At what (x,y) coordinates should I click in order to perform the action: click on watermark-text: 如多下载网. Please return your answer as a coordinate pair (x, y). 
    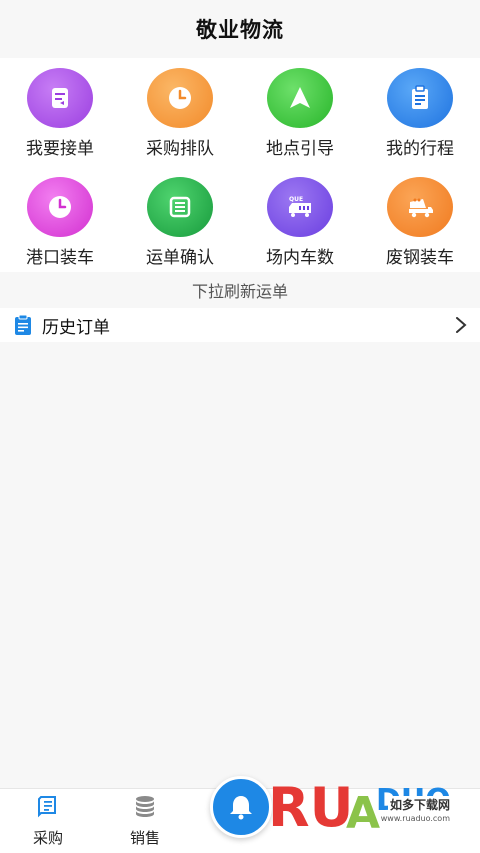
    Looking at the image, I should click on (419, 804).